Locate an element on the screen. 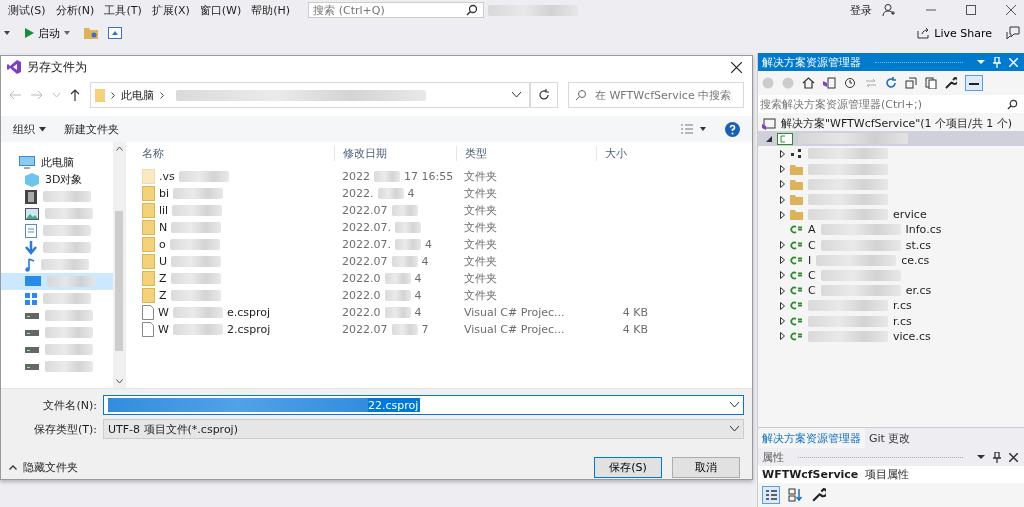 The image size is (1024, 507). field-label: 保存类型(T): is located at coordinates (65, 429).